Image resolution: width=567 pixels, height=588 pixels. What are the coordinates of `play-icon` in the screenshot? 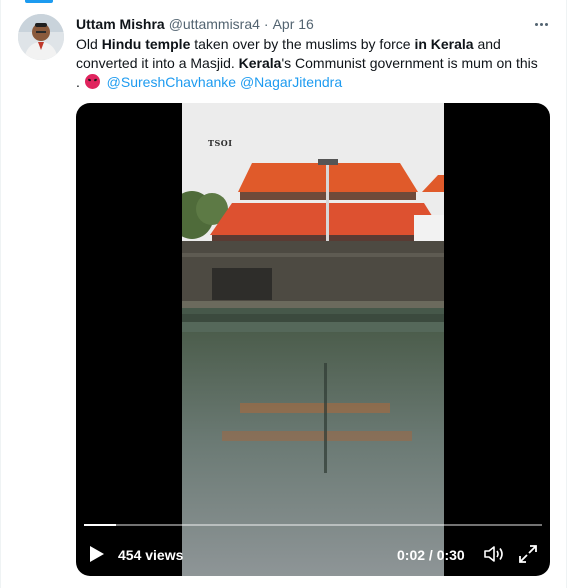 It's located at (97, 554).